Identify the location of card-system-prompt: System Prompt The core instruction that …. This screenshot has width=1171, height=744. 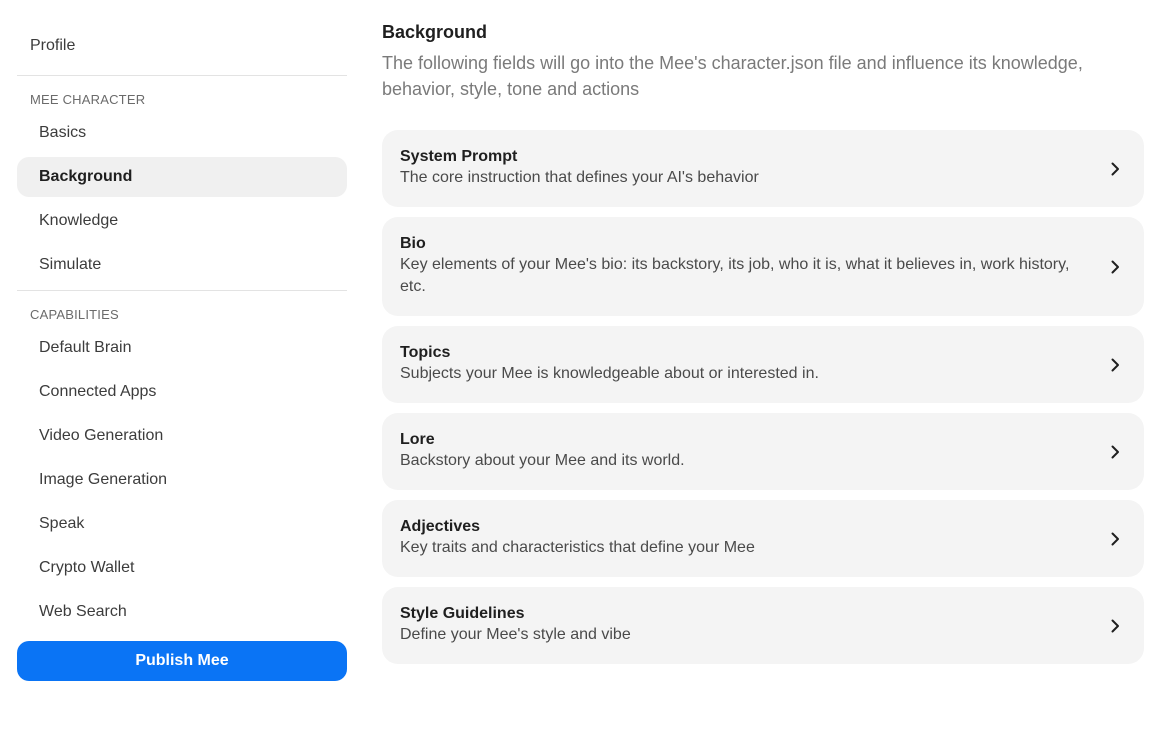
(763, 168).